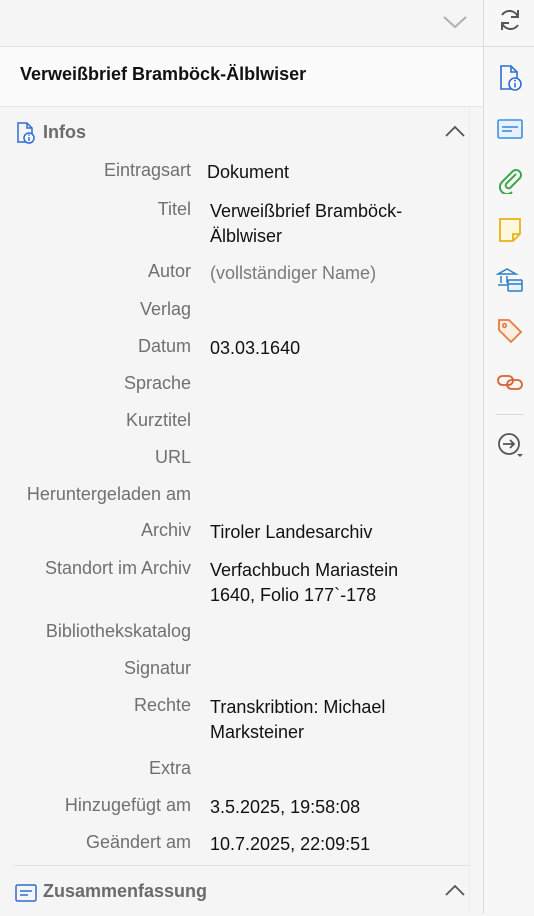 The width and height of the screenshot is (534, 916). Describe the element at coordinates (26, 133) in the screenshot. I see `info-document-icon` at that location.